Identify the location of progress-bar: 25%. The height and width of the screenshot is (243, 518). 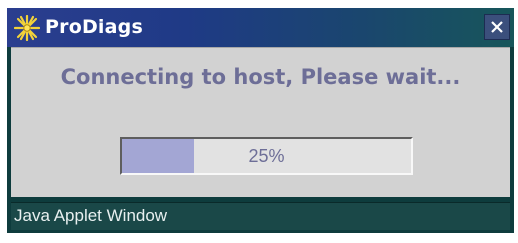
(266, 156).